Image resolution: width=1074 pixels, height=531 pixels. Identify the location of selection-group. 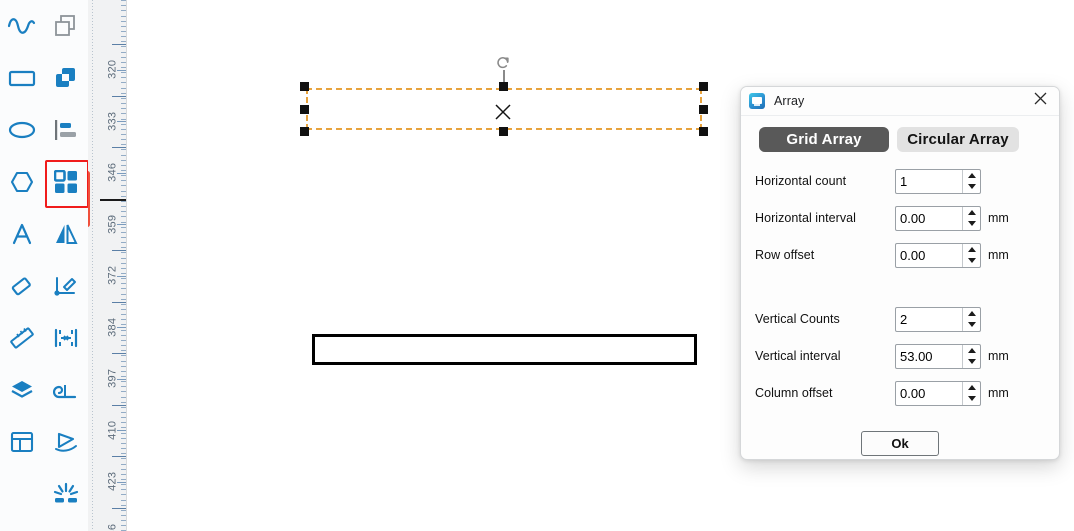
(504, 96).